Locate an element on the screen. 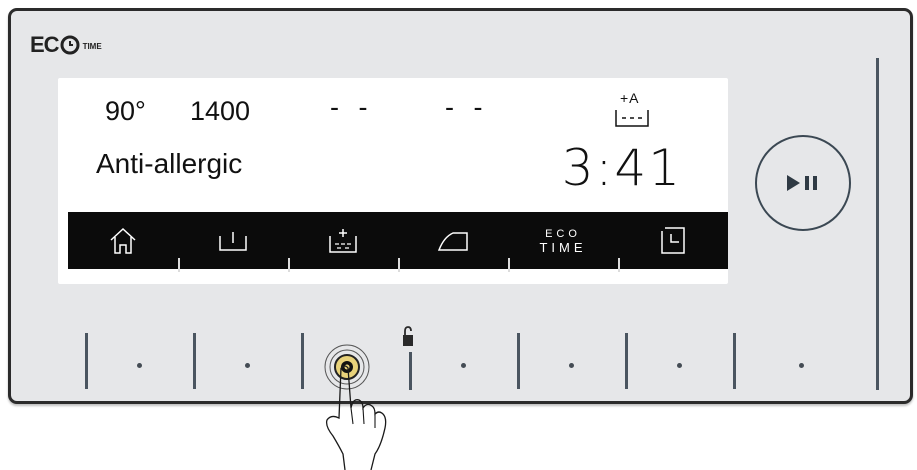  ecotime-icon: ECO TIME is located at coordinates (562, 241).